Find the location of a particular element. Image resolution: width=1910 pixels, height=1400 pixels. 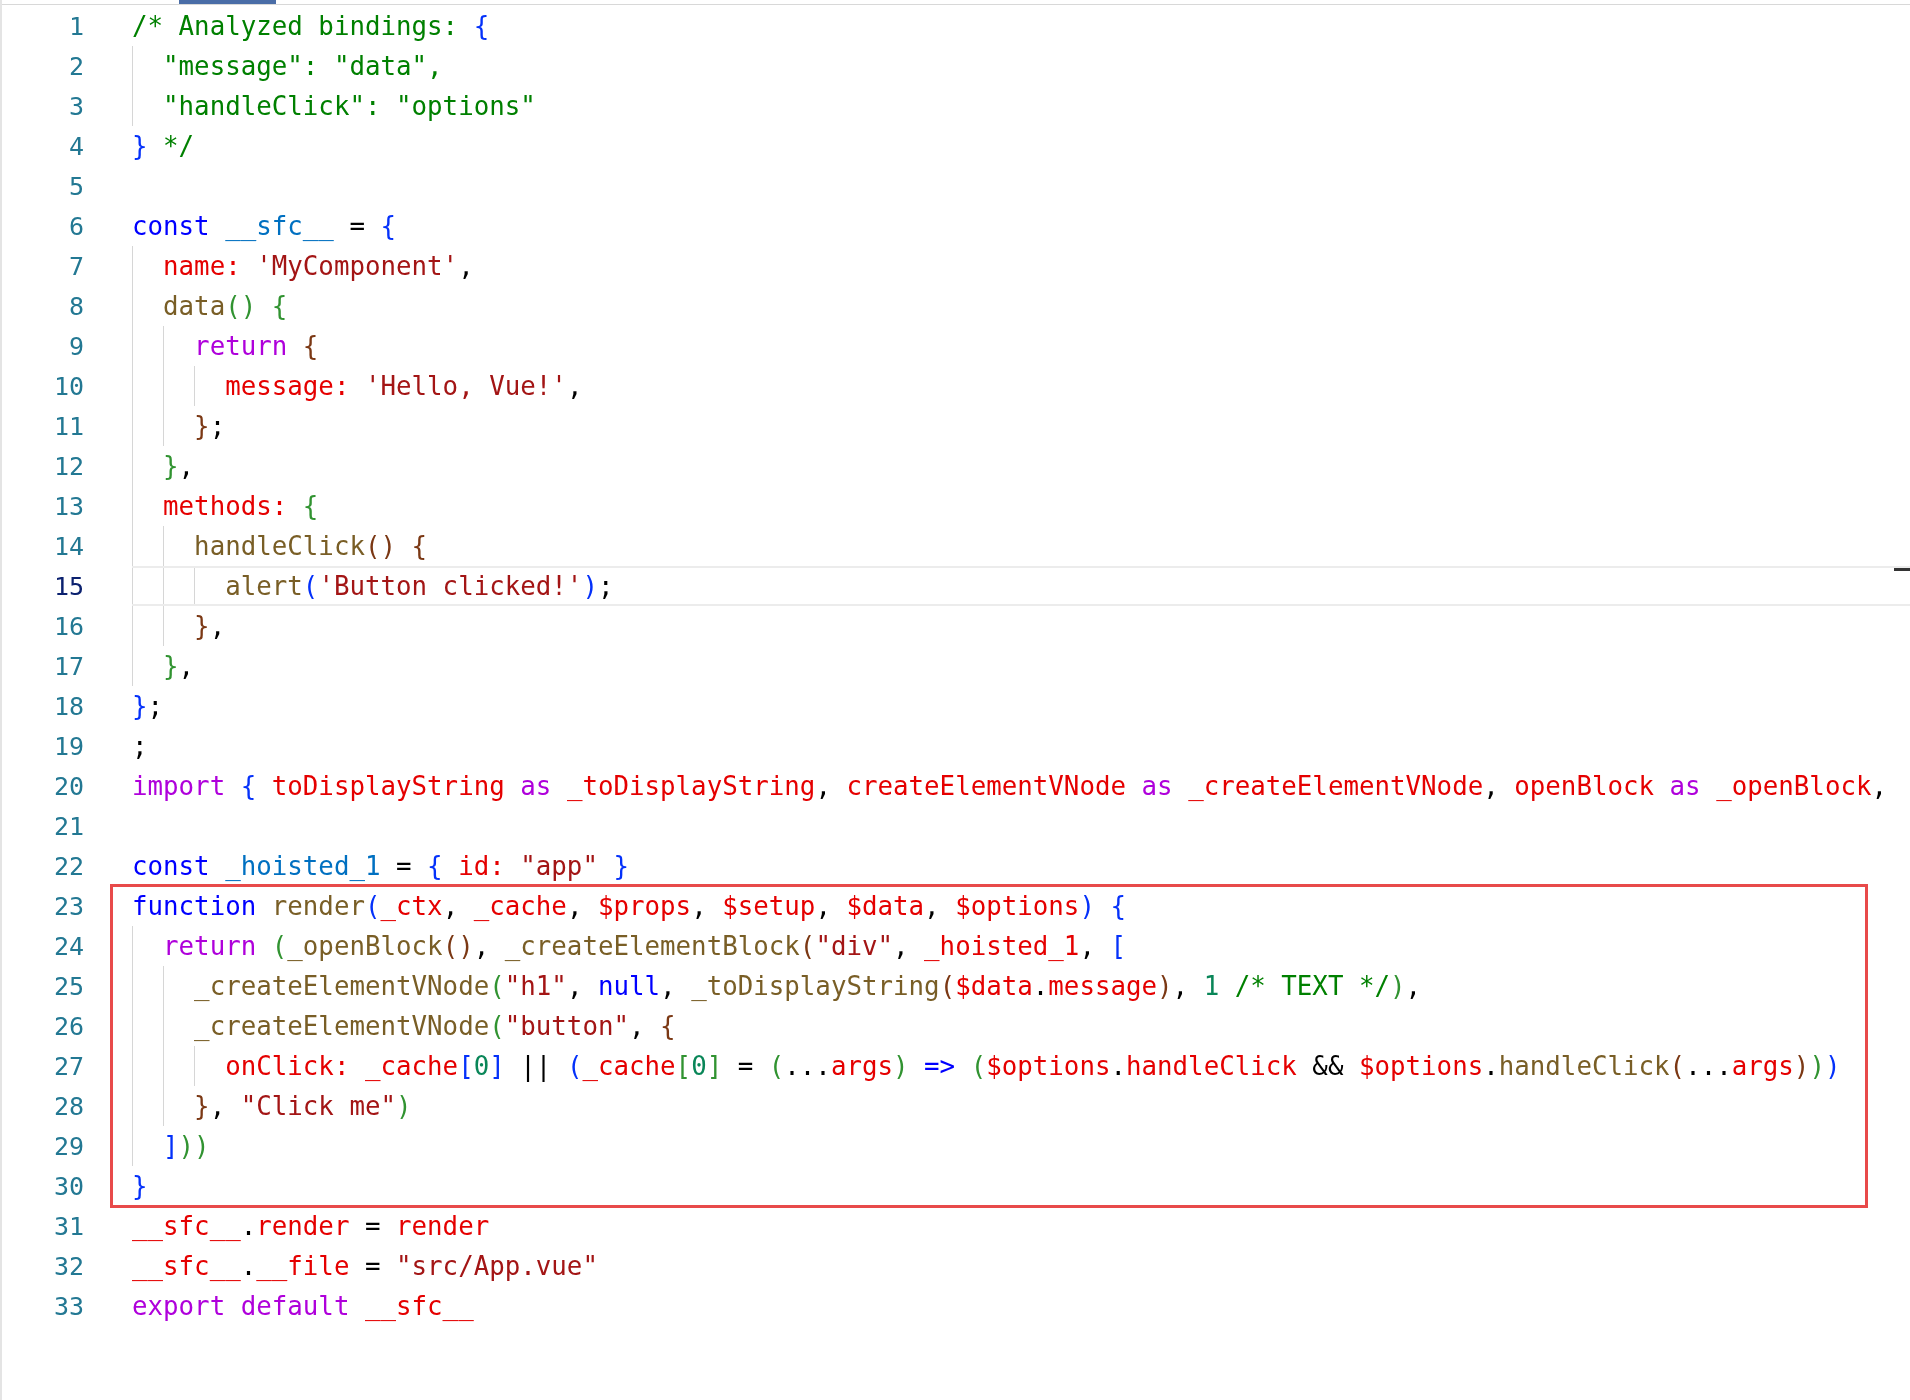

line-number: 8 is located at coordinates (75, 306).